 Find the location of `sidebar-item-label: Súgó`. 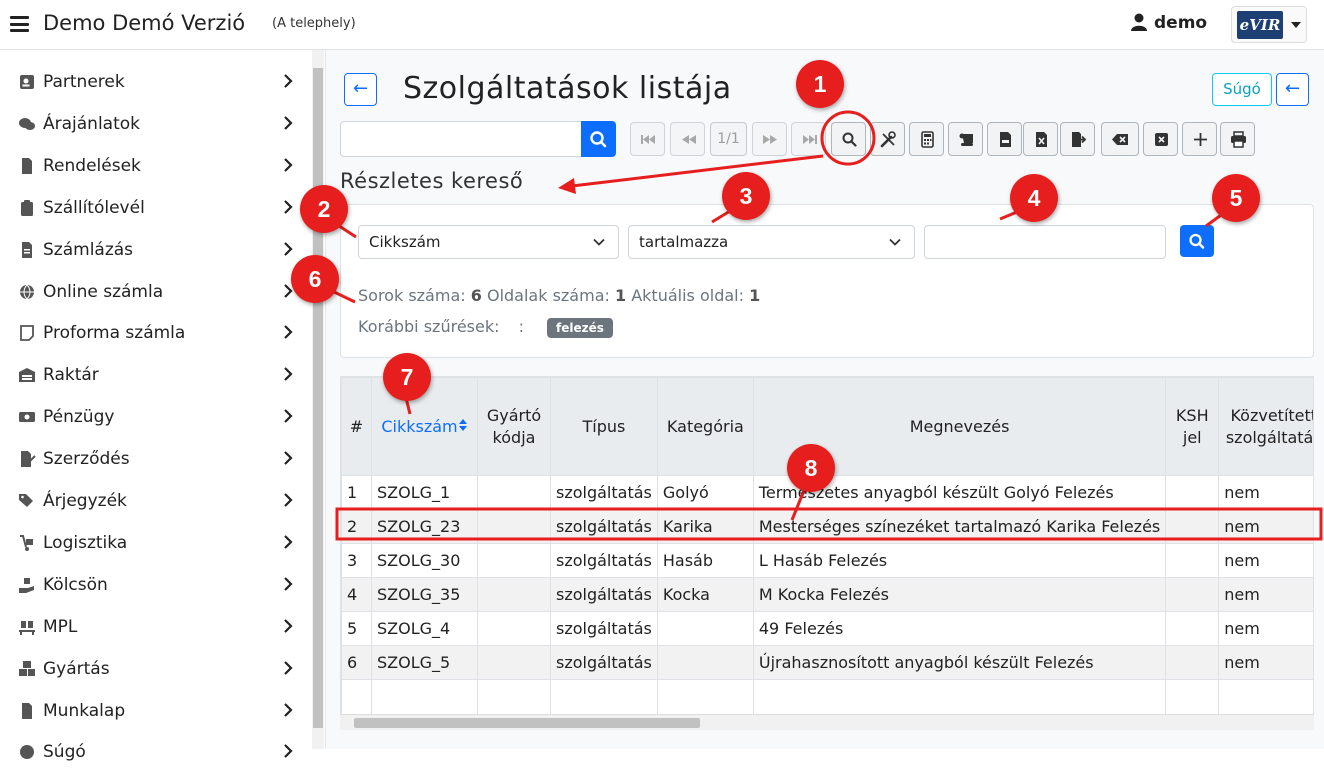

sidebar-item-label: Súgó is located at coordinates (64, 752).